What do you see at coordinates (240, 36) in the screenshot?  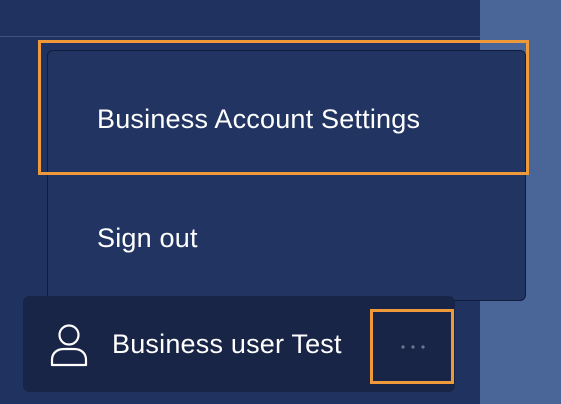 I see `divider` at bounding box center [240, 36].